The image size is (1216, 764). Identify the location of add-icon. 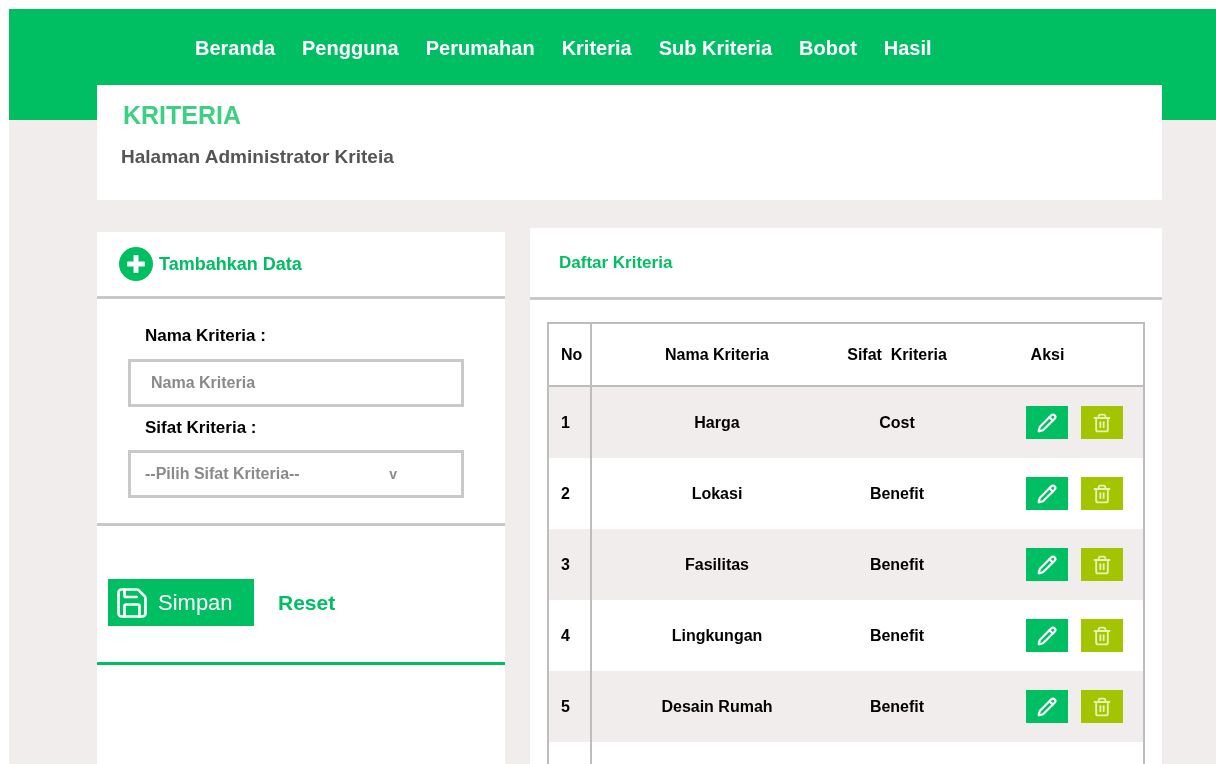
(136, 264).